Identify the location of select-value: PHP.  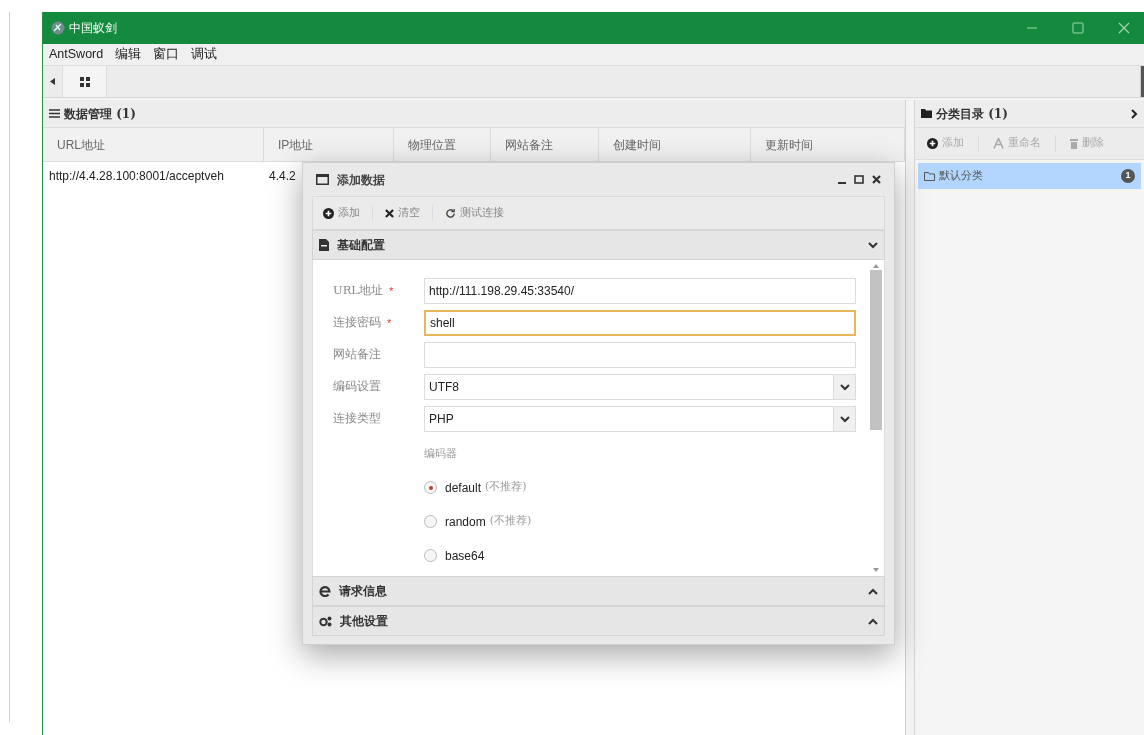
(441, 419).